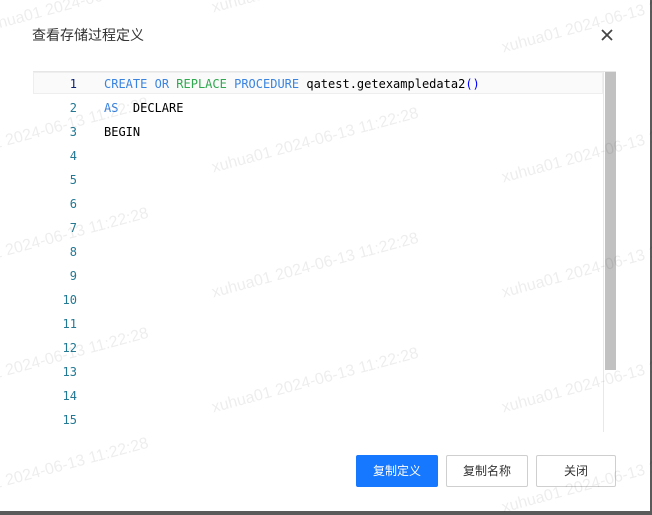 This screenshot has width=652, height=515. I want to click on parentheses: (), so click(472, 84).